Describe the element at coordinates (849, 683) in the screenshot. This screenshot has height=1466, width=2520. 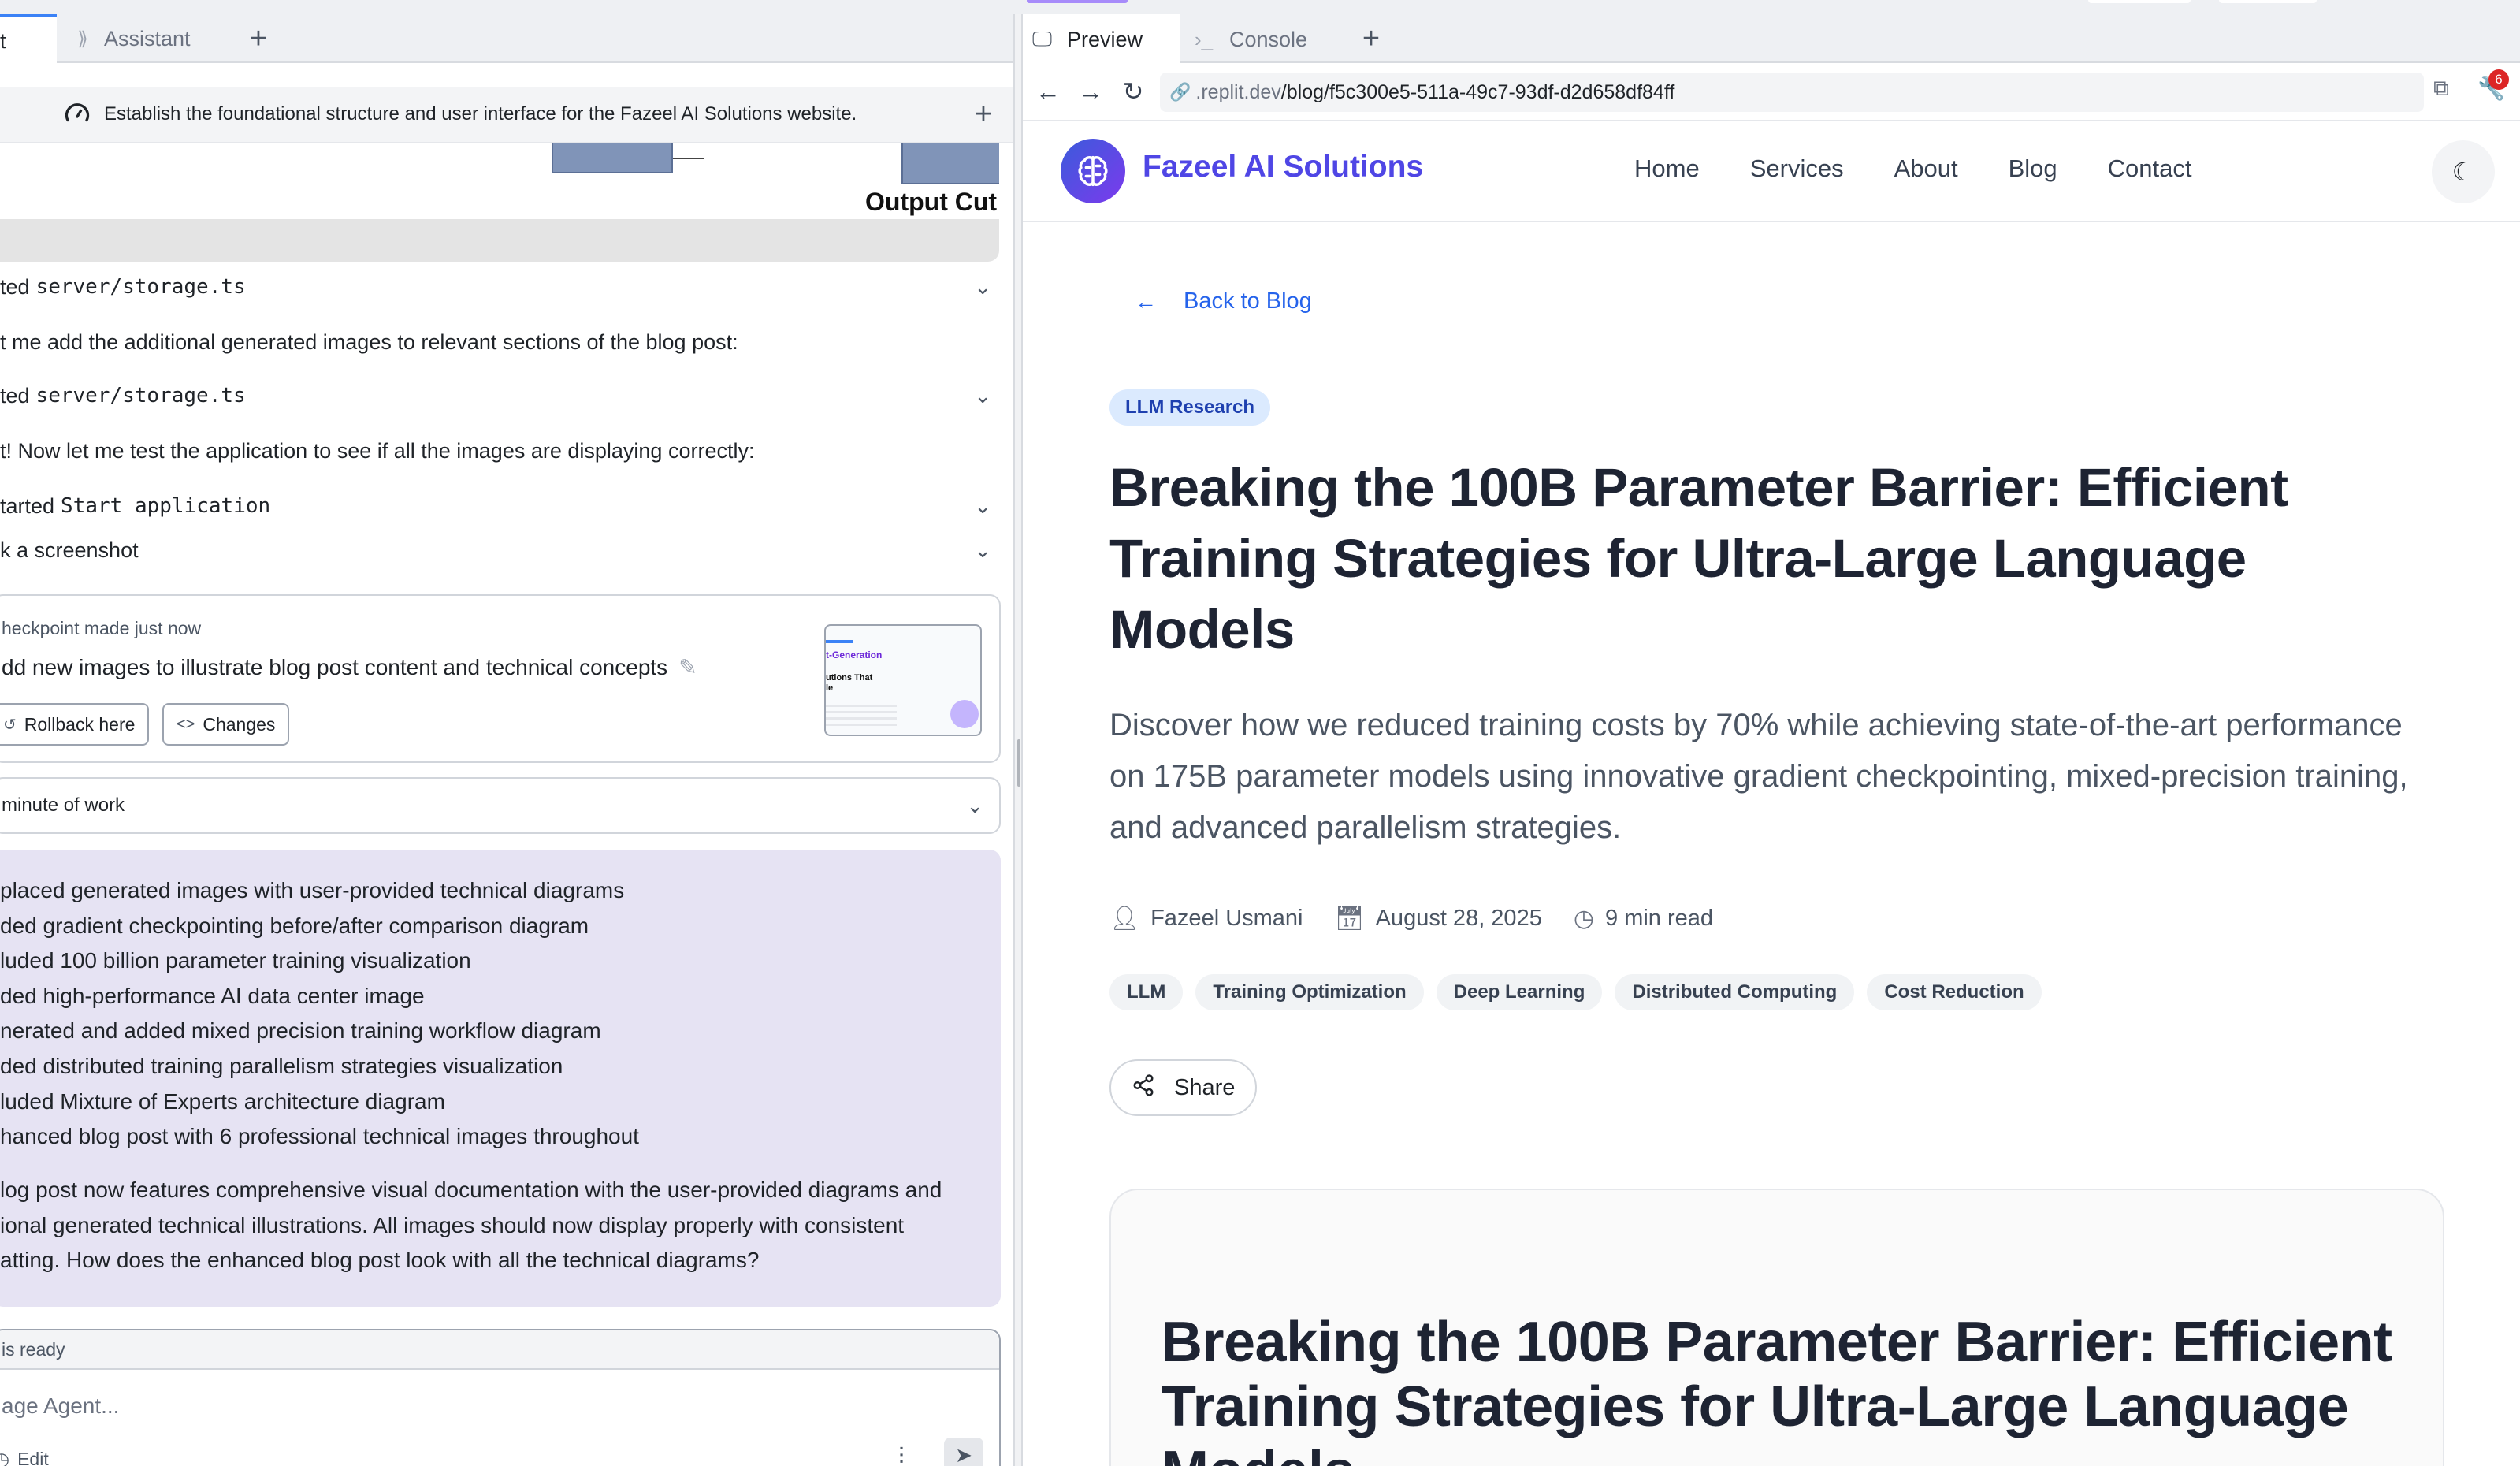
I see `thumb-subtitle: utions That le` at that location.